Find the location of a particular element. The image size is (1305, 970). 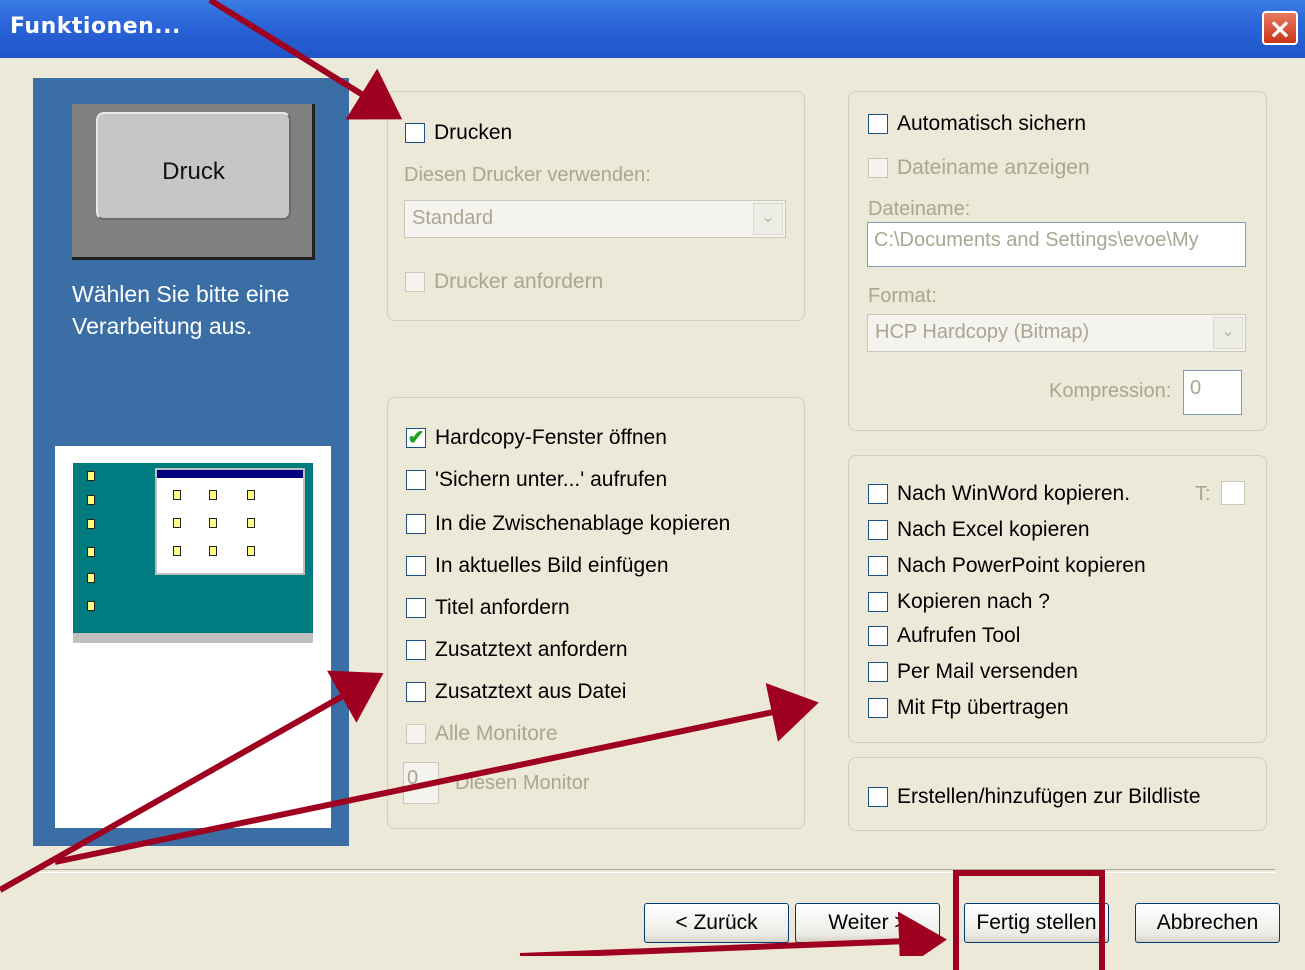

arrow-to-actions is located at coordinates (192, 781).